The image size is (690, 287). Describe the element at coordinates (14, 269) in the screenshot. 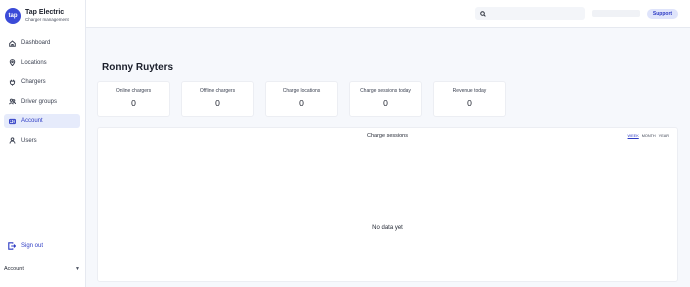

I see `account-switcher-label: Account` at that location.